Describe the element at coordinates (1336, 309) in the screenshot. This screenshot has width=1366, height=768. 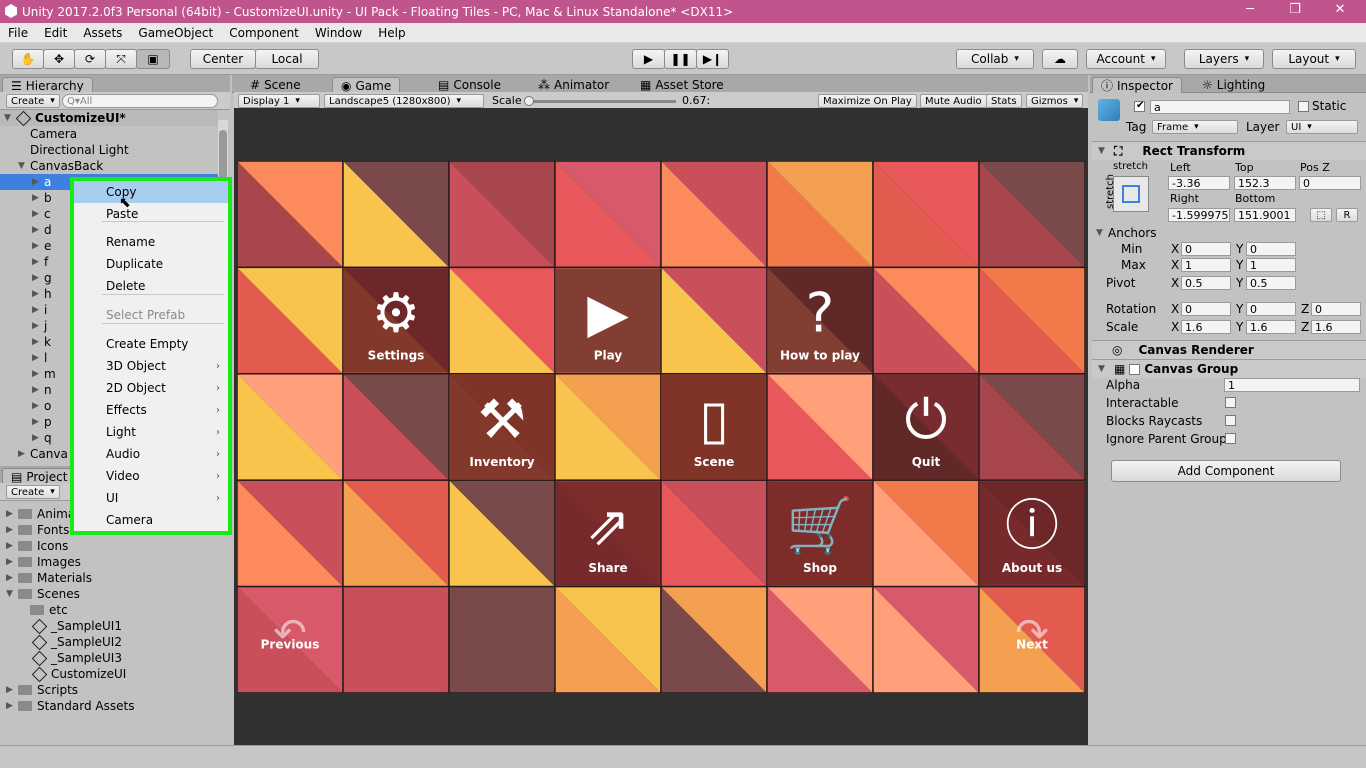
I see `rotation-z-input: 0` at that location.